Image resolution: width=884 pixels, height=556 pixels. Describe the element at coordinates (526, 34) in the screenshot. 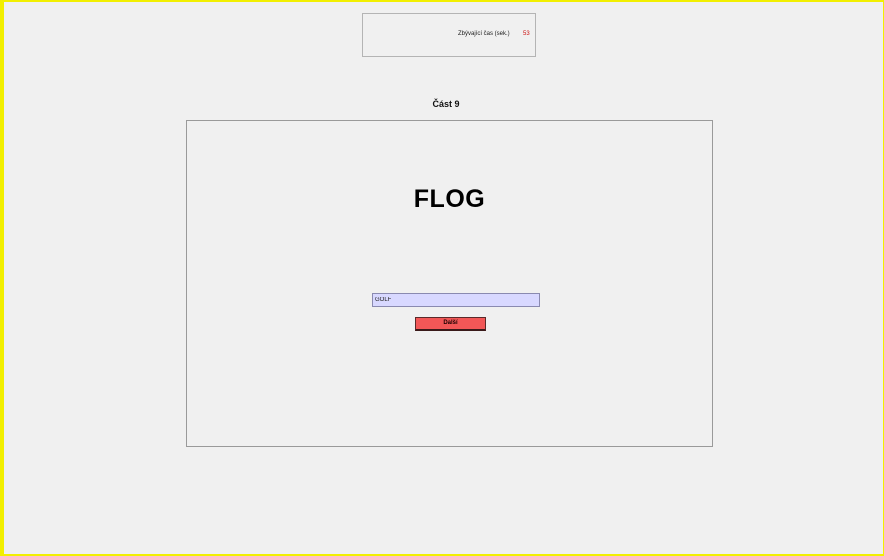

I see `timer-value: 53` at that location.